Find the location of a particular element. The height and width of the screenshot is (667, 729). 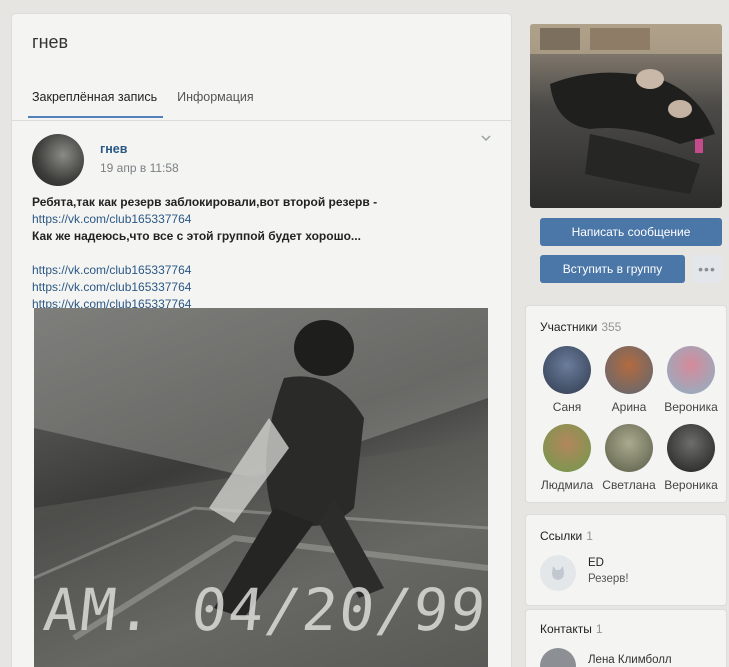

post-spacer is located at coordinates (204, 253).